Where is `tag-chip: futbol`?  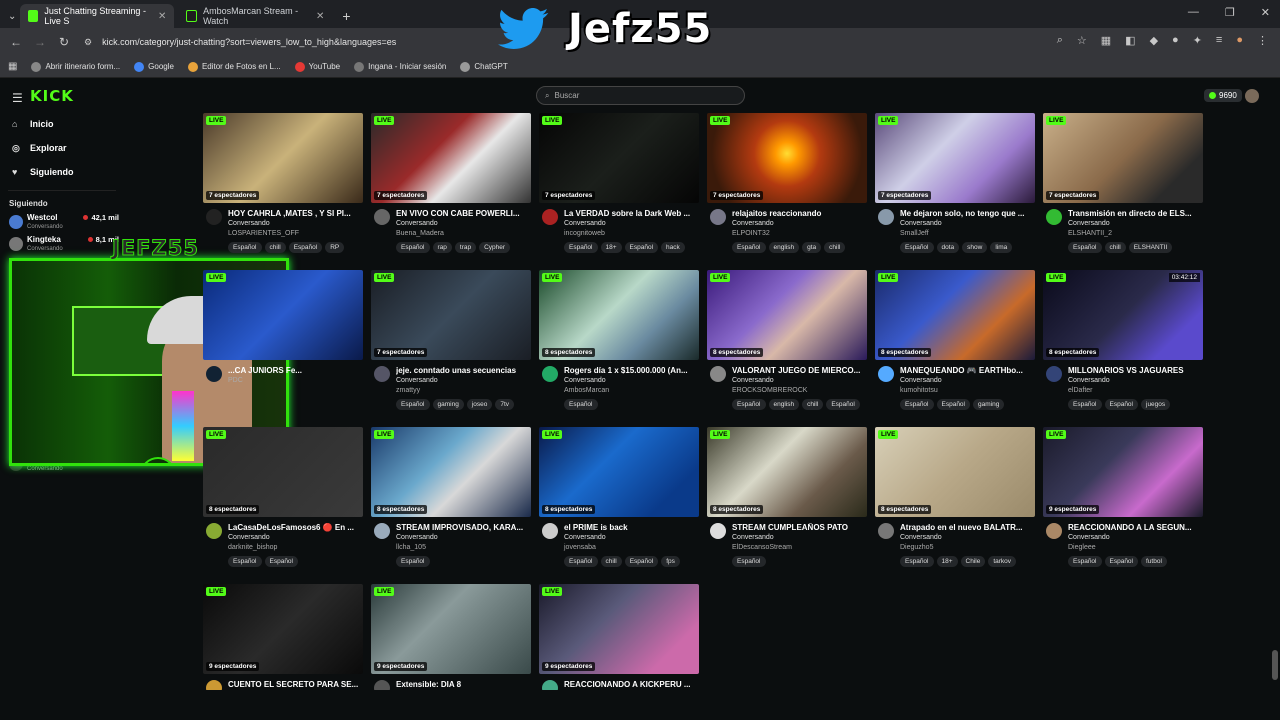
tag-chip: futbol is located at coordinates (1154, 561).